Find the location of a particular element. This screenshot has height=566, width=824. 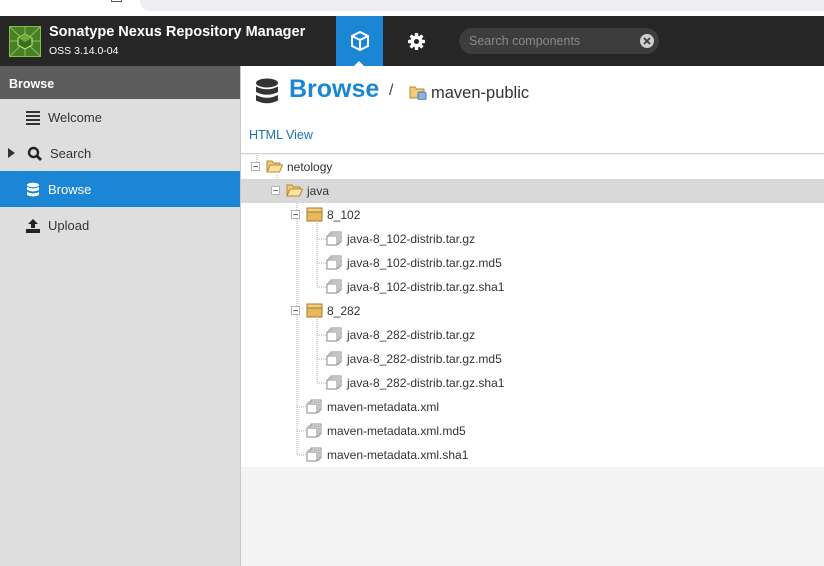

cube-icon is located at coordinates (359, 41).